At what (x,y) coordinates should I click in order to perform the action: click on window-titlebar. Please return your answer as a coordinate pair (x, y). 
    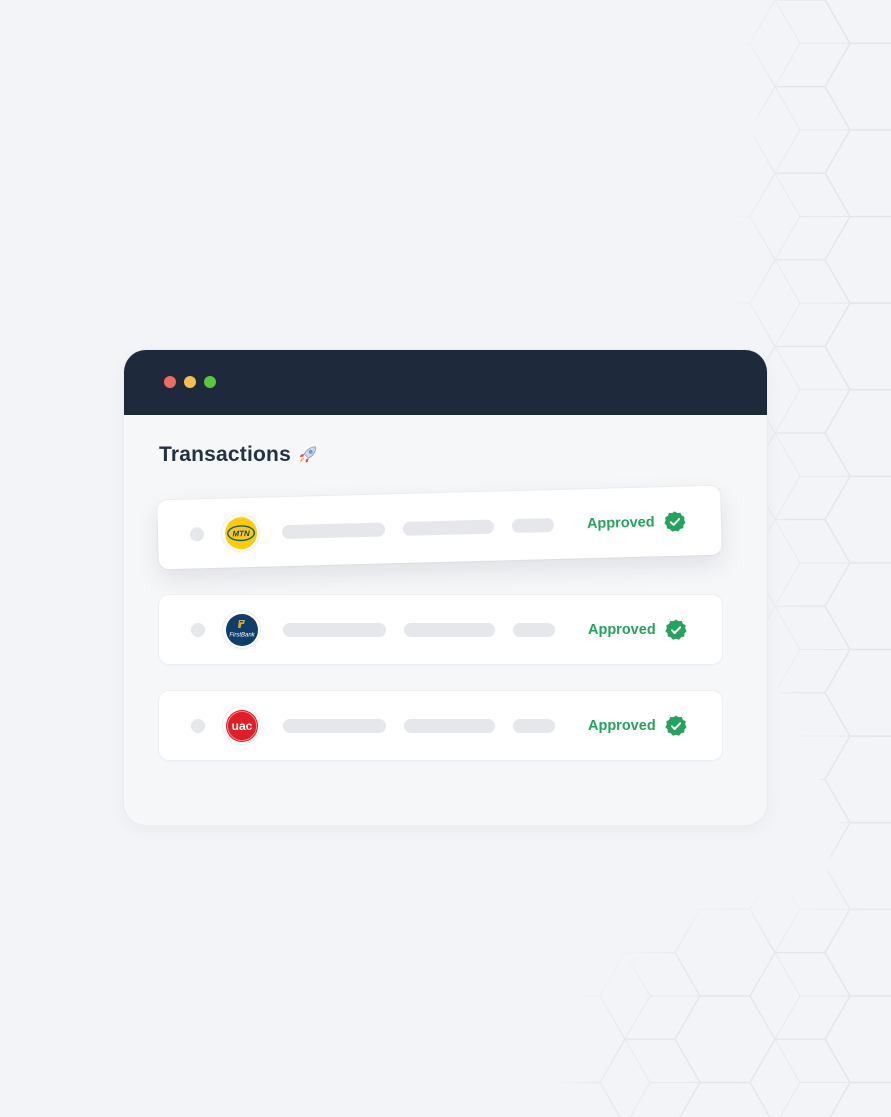
    Looking at the image, I should click on (445, 382).